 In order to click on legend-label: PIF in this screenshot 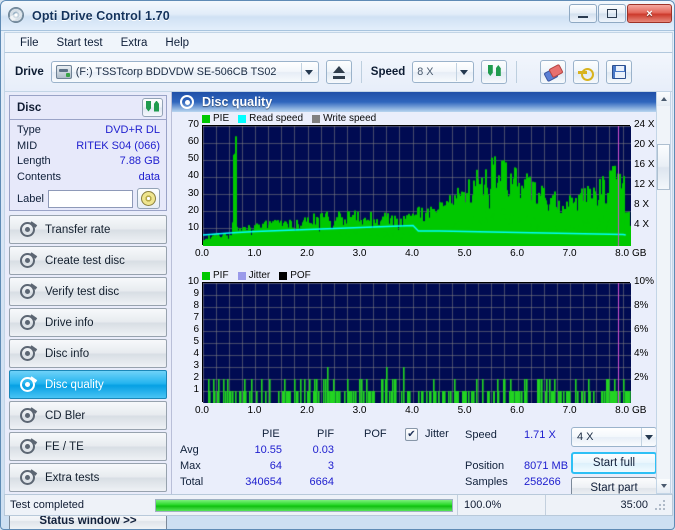, I will do `click(221, 275)`.